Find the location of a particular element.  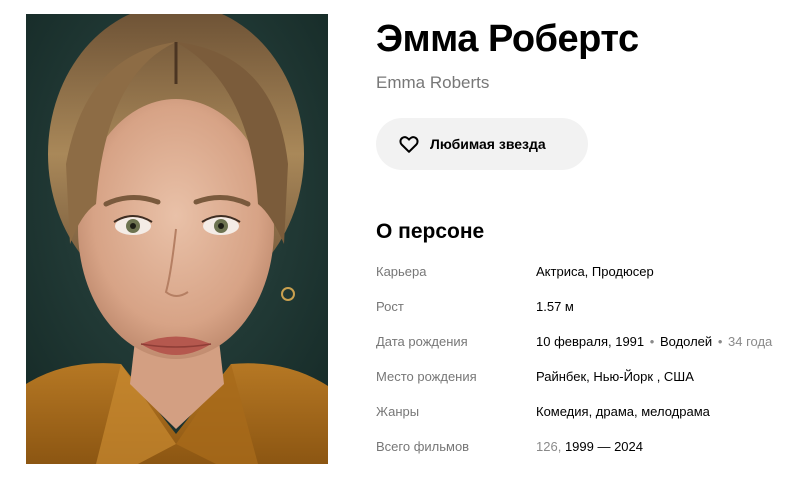

birth-place-link: Райнбек, Нью-Йорк , США is located at coordinates (615, 376).